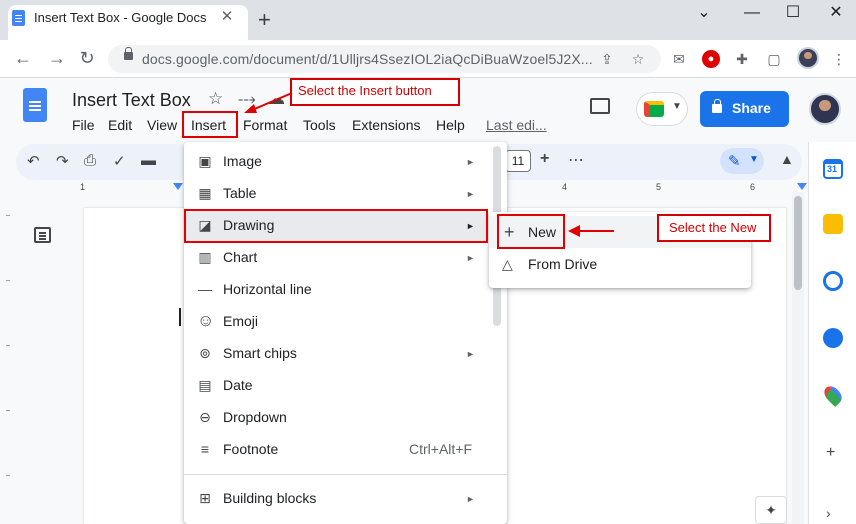  I want to click on more-vert-icon: ⋮, so click(839, 59).